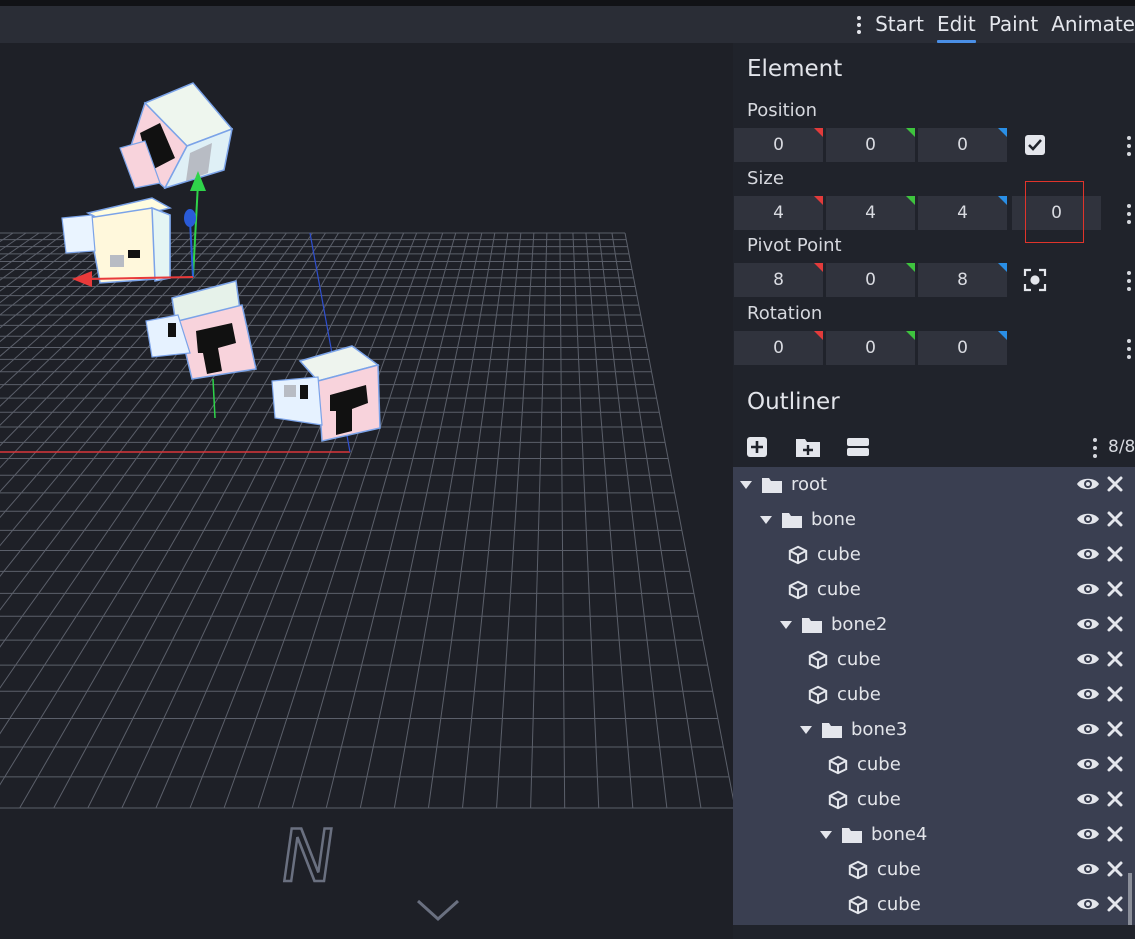  Describe the element at coordinates (1035, 280) in the screenshot. I see `center-pivot-button` at that location.